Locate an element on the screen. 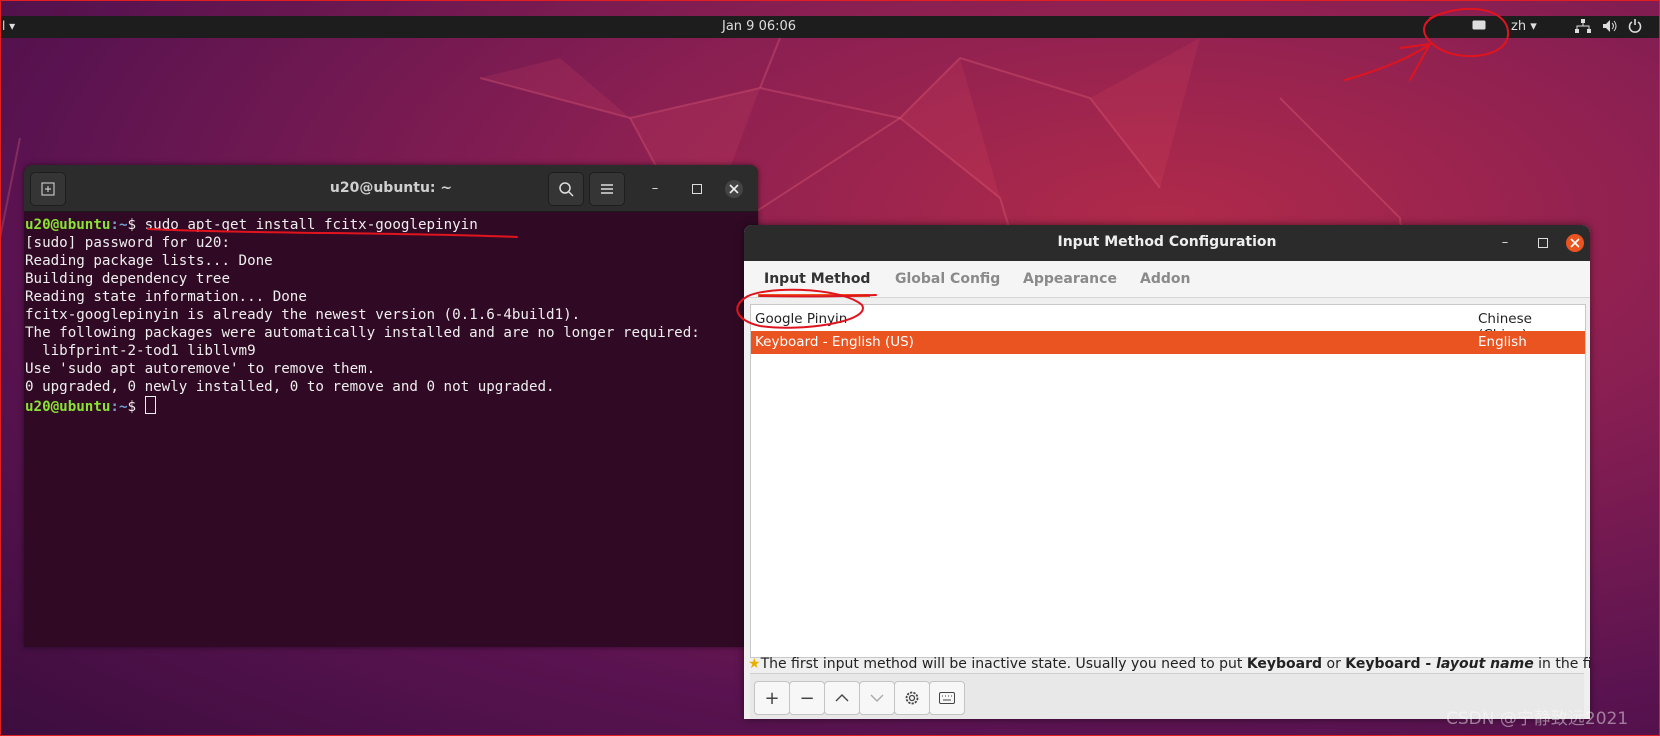  hint-part: Keyboard is located at coordinates (1284, 664).